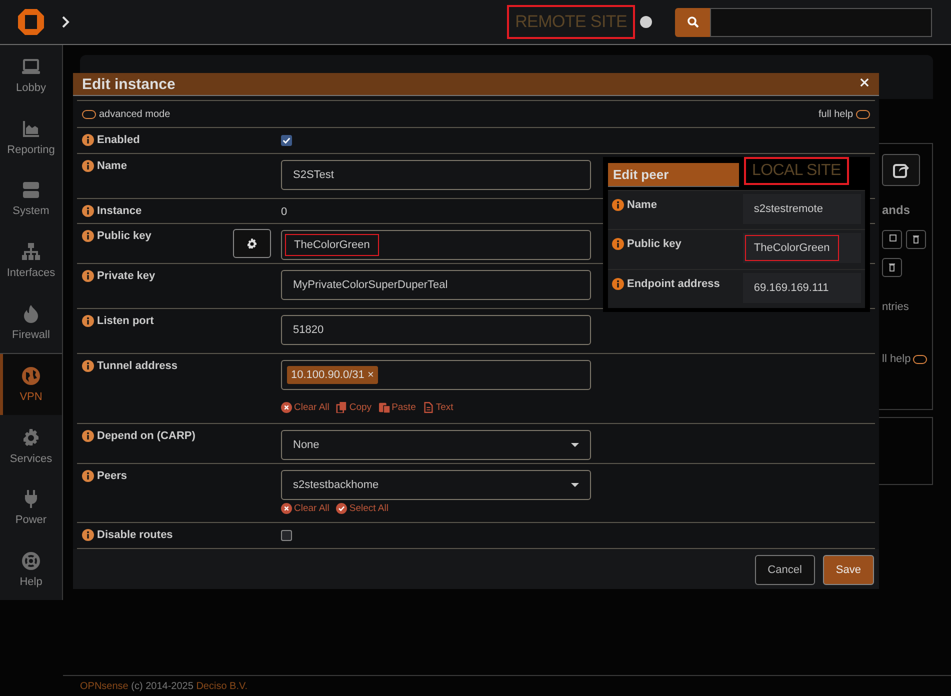 This screenshot has width=951, height=696. What do you see at coordinates (897, 210) in the screenshot?
I see `column-heading: ands` at bounding box center [897, 210].